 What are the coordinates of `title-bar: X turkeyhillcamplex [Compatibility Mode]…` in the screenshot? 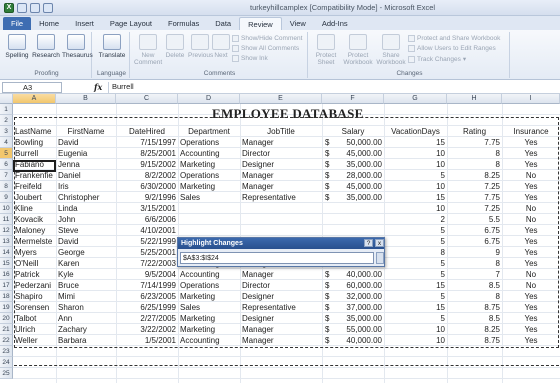 It's located at (280, 8).